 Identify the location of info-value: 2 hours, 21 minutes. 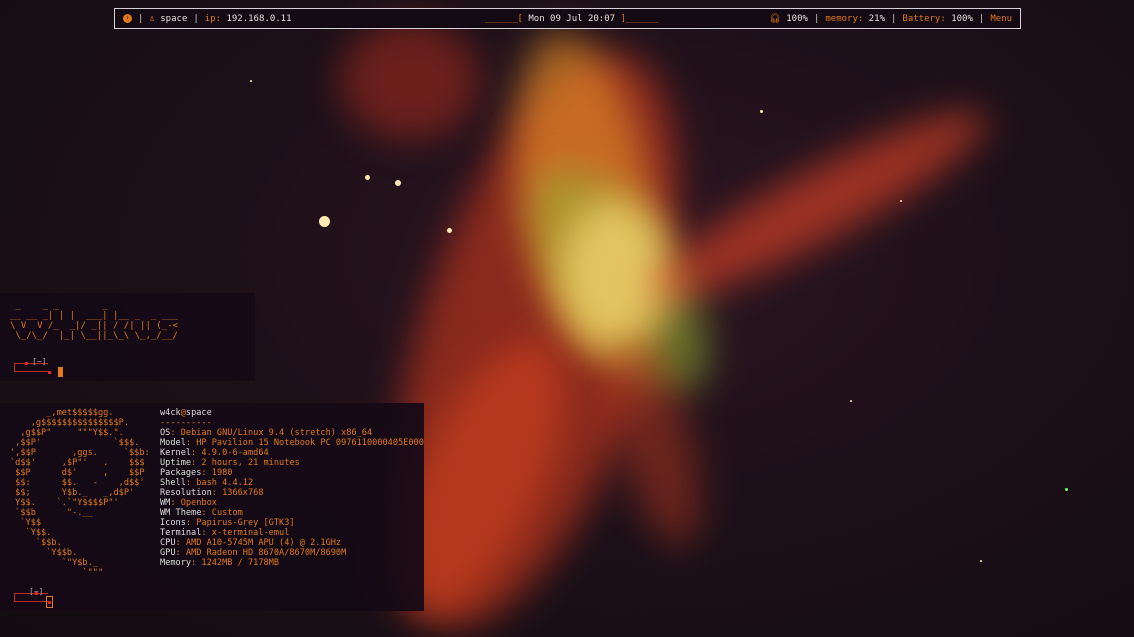
(250, 463).